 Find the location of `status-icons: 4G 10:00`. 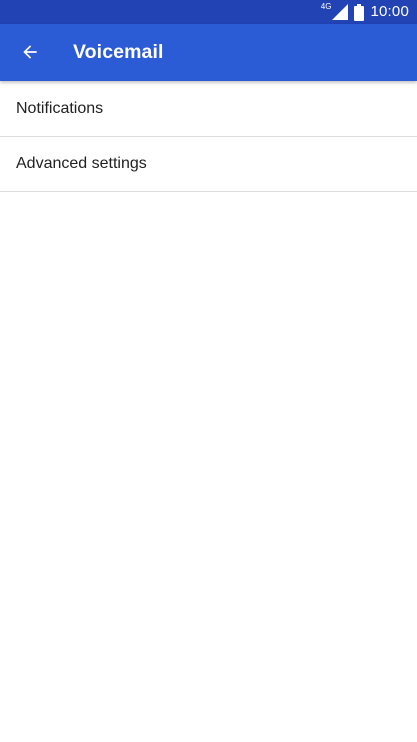

status-icons: 4G 10:00 is located at coordinates (365, 12).